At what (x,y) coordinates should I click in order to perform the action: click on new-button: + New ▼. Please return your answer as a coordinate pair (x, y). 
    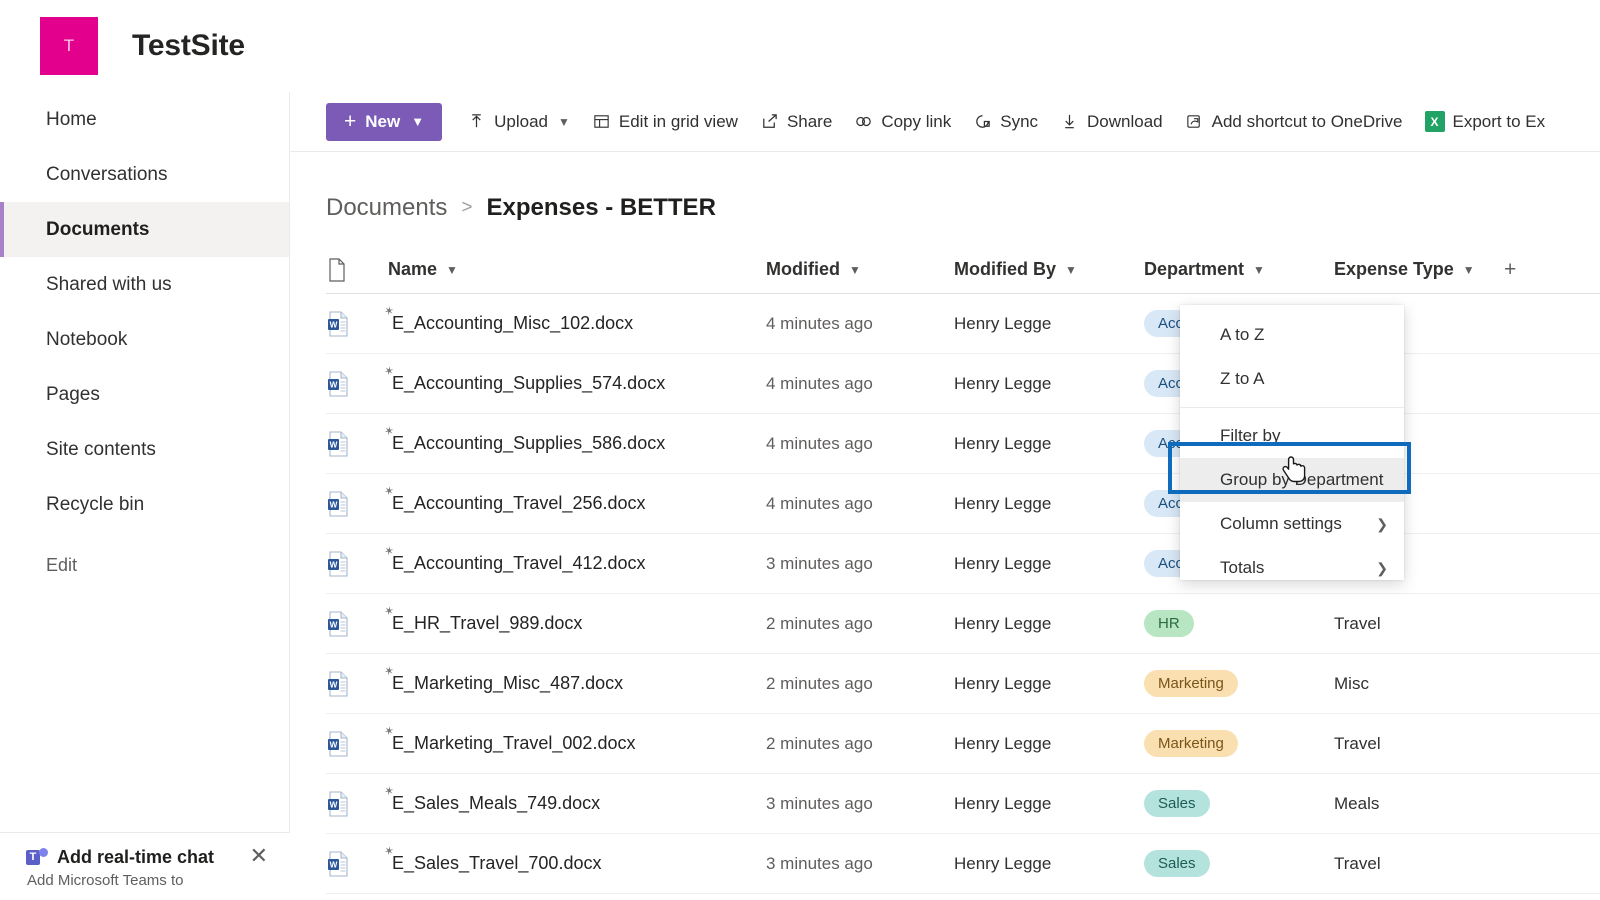
    Looking at the image, I should click on (384, 121).